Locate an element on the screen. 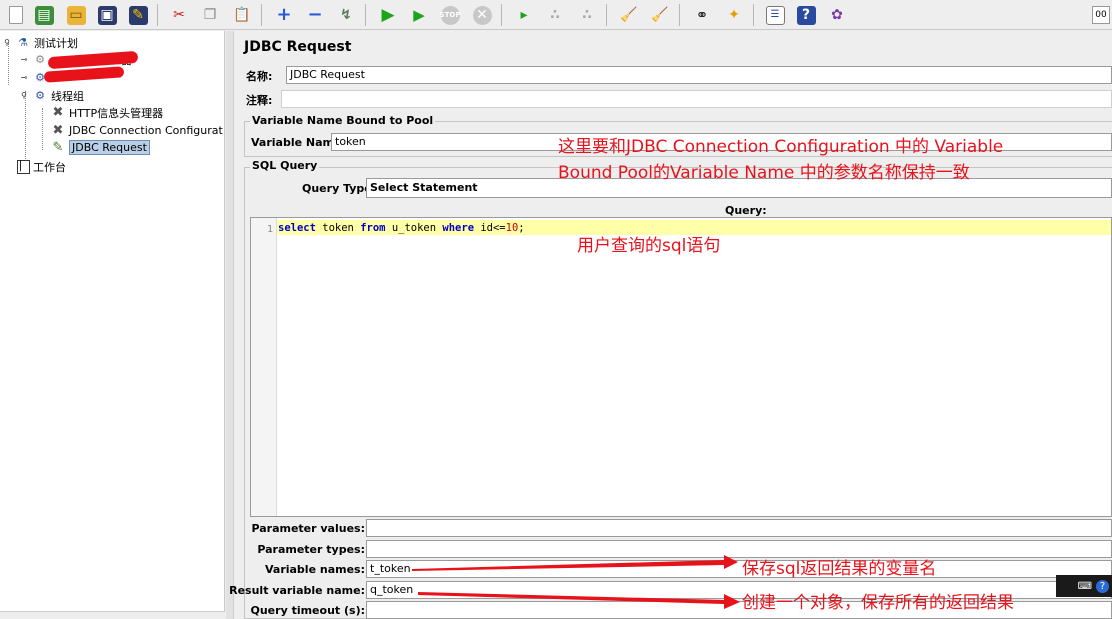 The image size is (1112, 619). annotation-arrows is located at coordinates (576, 582).